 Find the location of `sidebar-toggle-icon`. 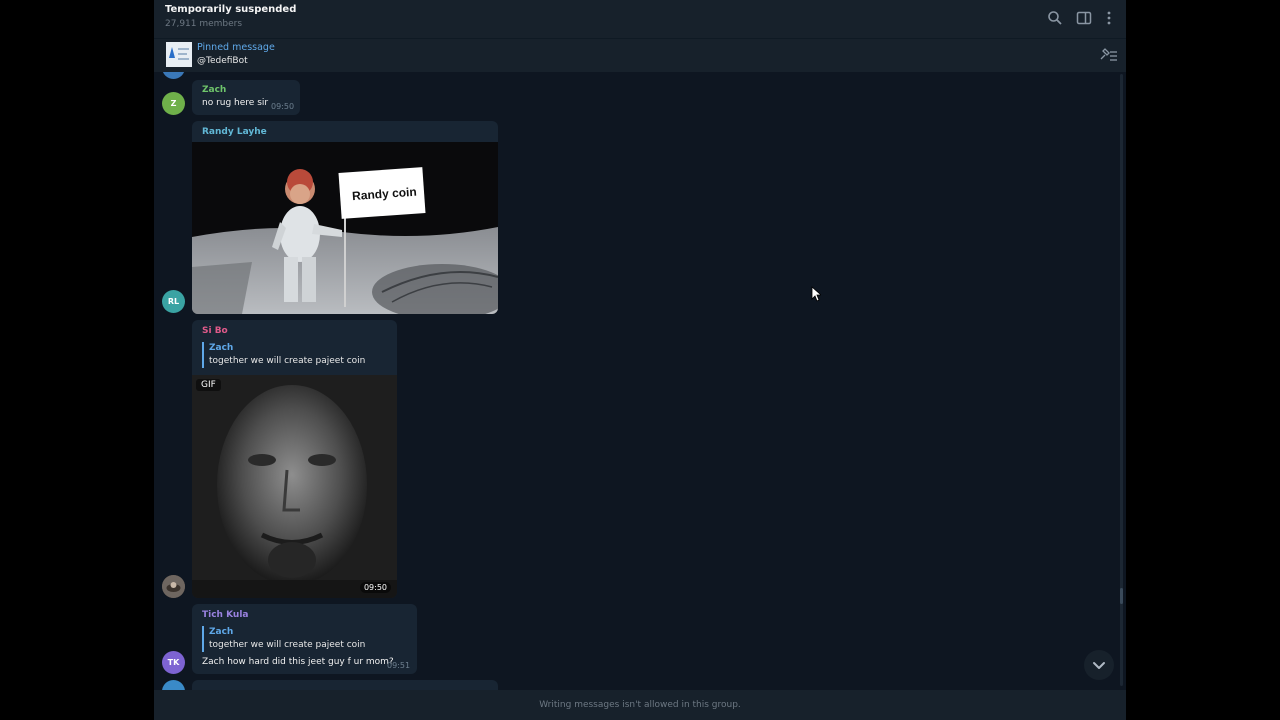

sidebar-toggle-icon is located at coordinates (1084, 18).